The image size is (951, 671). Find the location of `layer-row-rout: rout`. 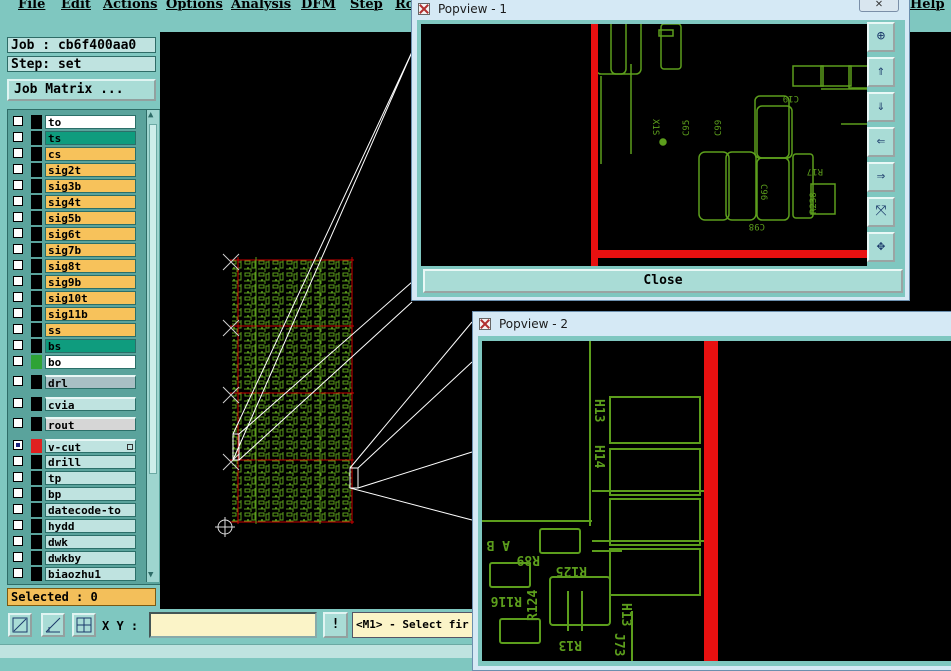

layer-row-rout: rout is located at coordinates (73, 424).